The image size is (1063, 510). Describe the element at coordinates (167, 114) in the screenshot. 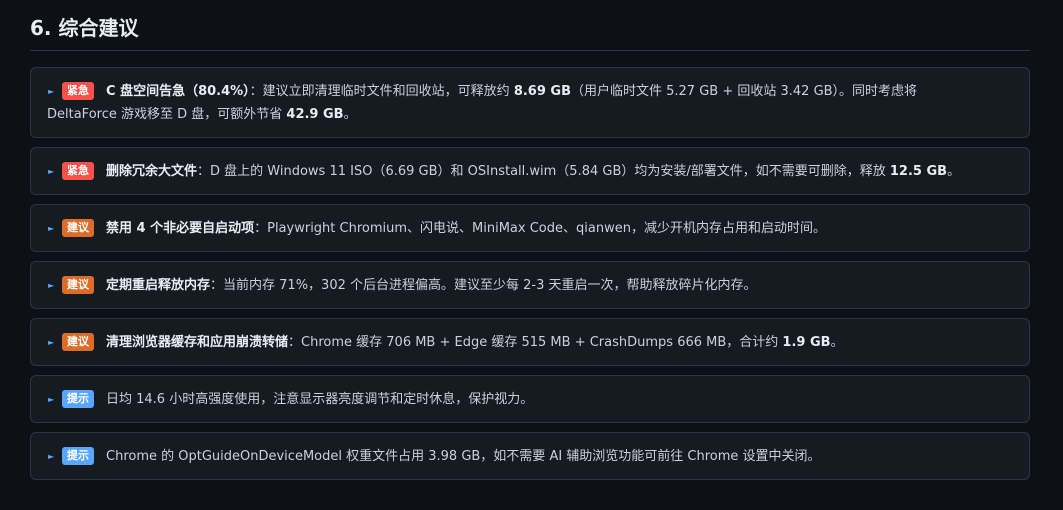

I see `item-text: DeltaForce 游戏移至 D 盘，可额外节省` at that location.